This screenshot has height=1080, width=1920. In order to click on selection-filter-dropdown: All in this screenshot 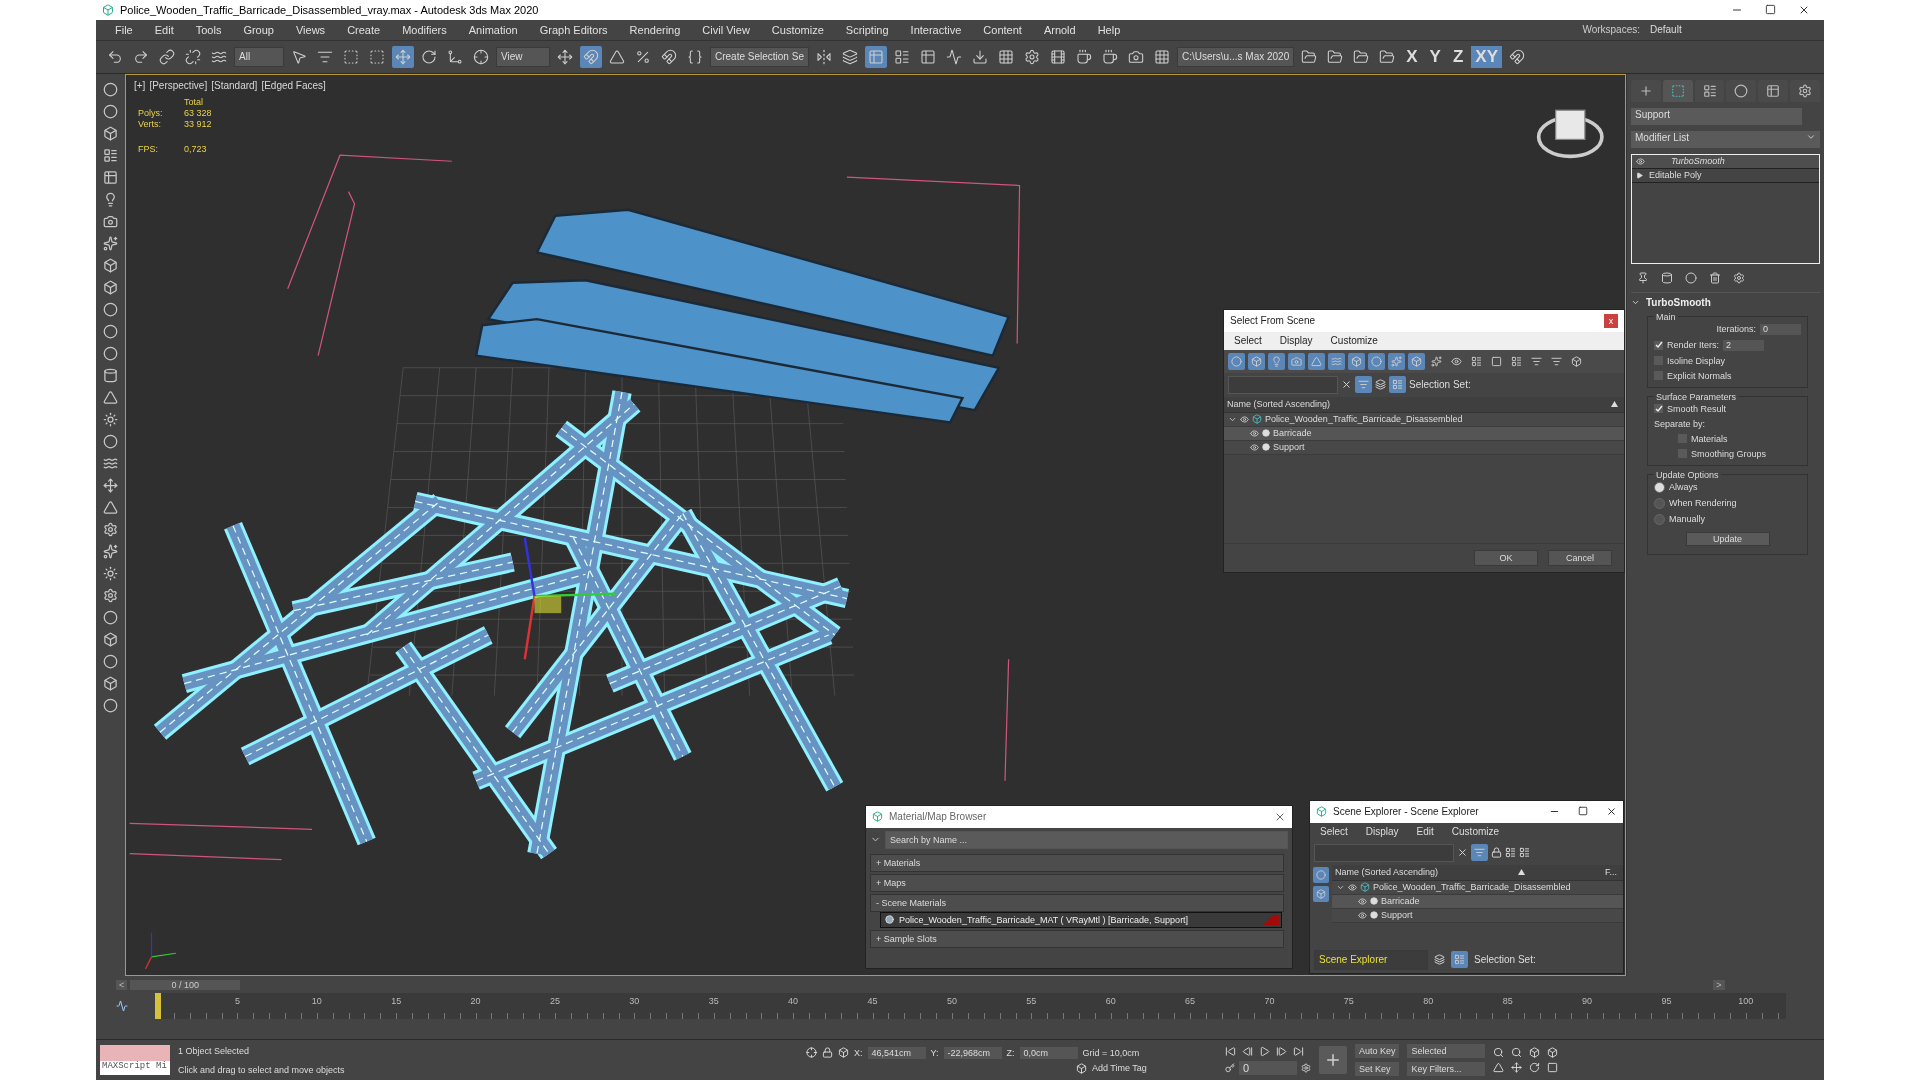, I will do `click(259, 56)`.